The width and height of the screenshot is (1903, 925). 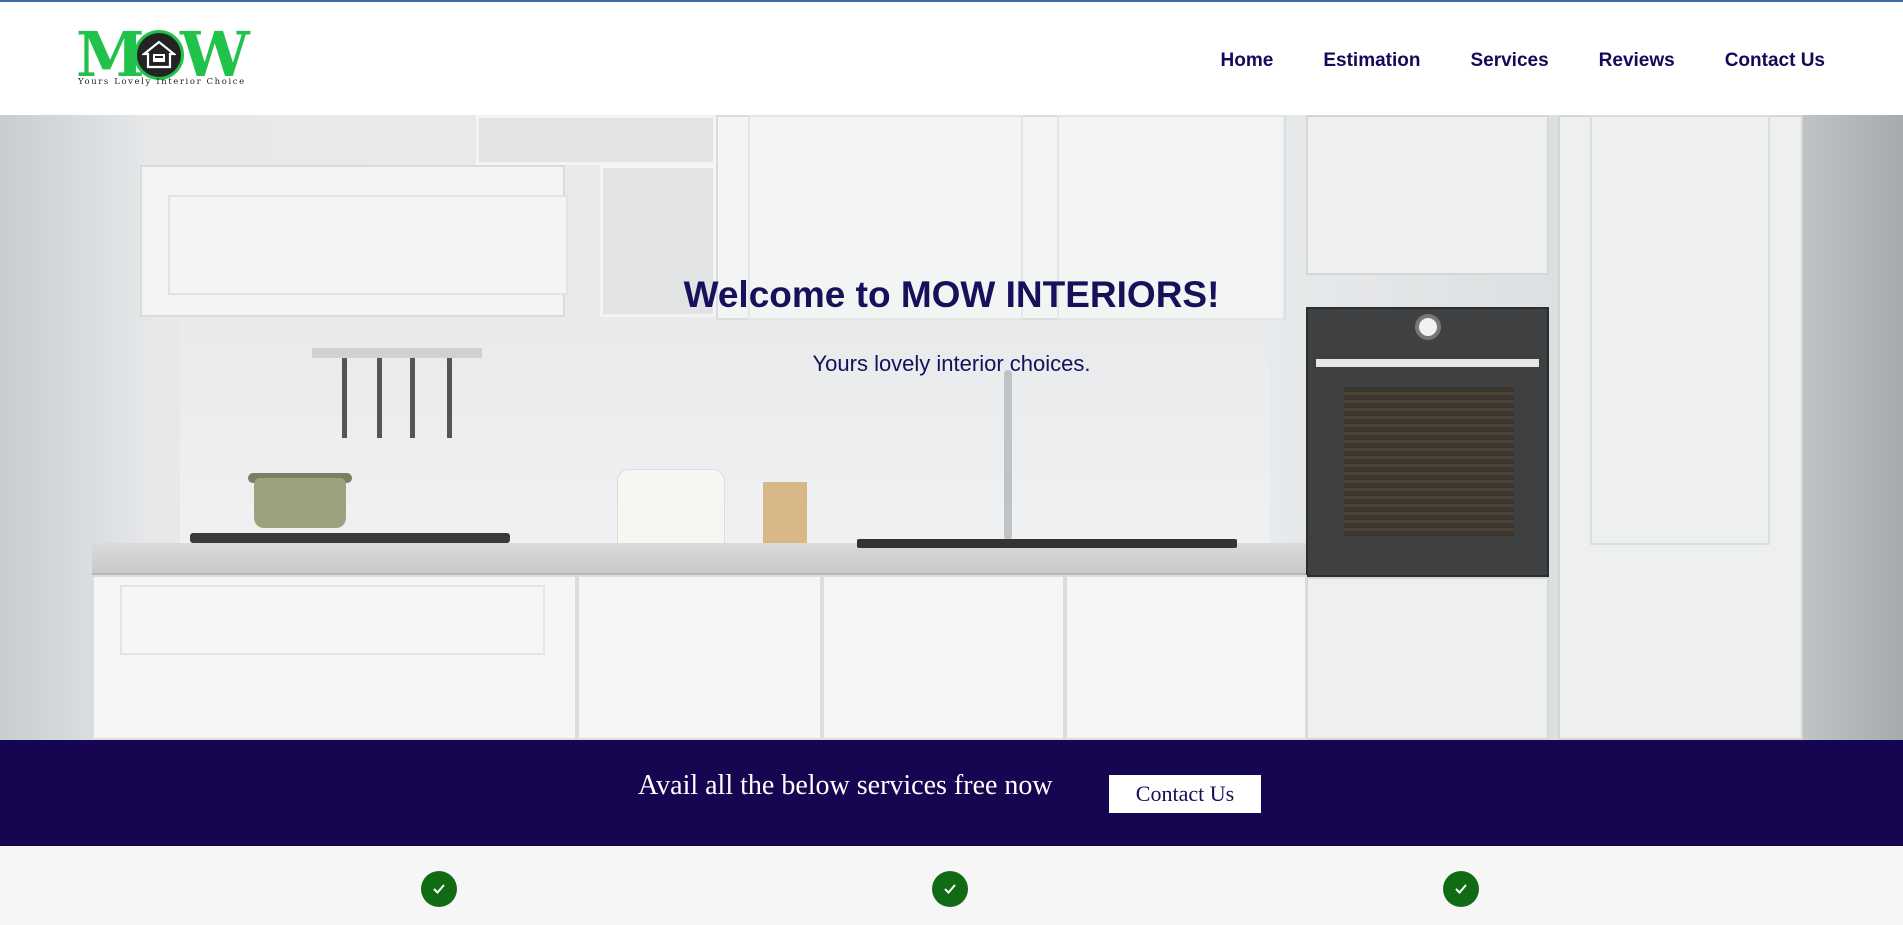 What do you see at coordinates (162, 82) in the screenshot?
I see `logo-tagline: Yours Lovely Interior Choice` at bounding box center [162, 82].